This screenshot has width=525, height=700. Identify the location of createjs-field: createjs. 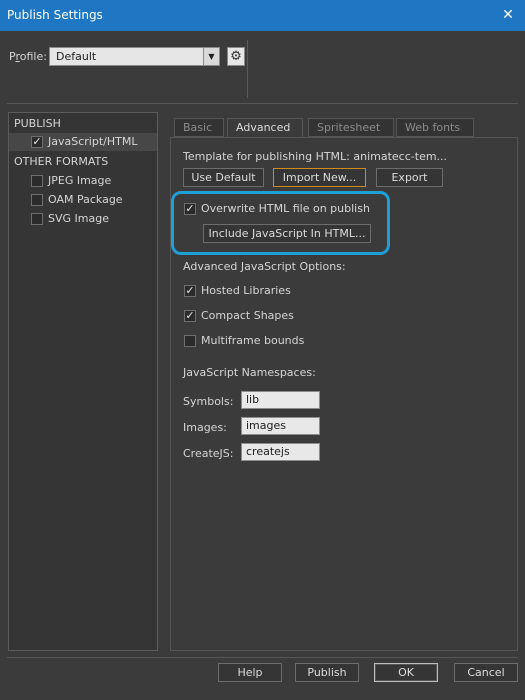
(280, 452).